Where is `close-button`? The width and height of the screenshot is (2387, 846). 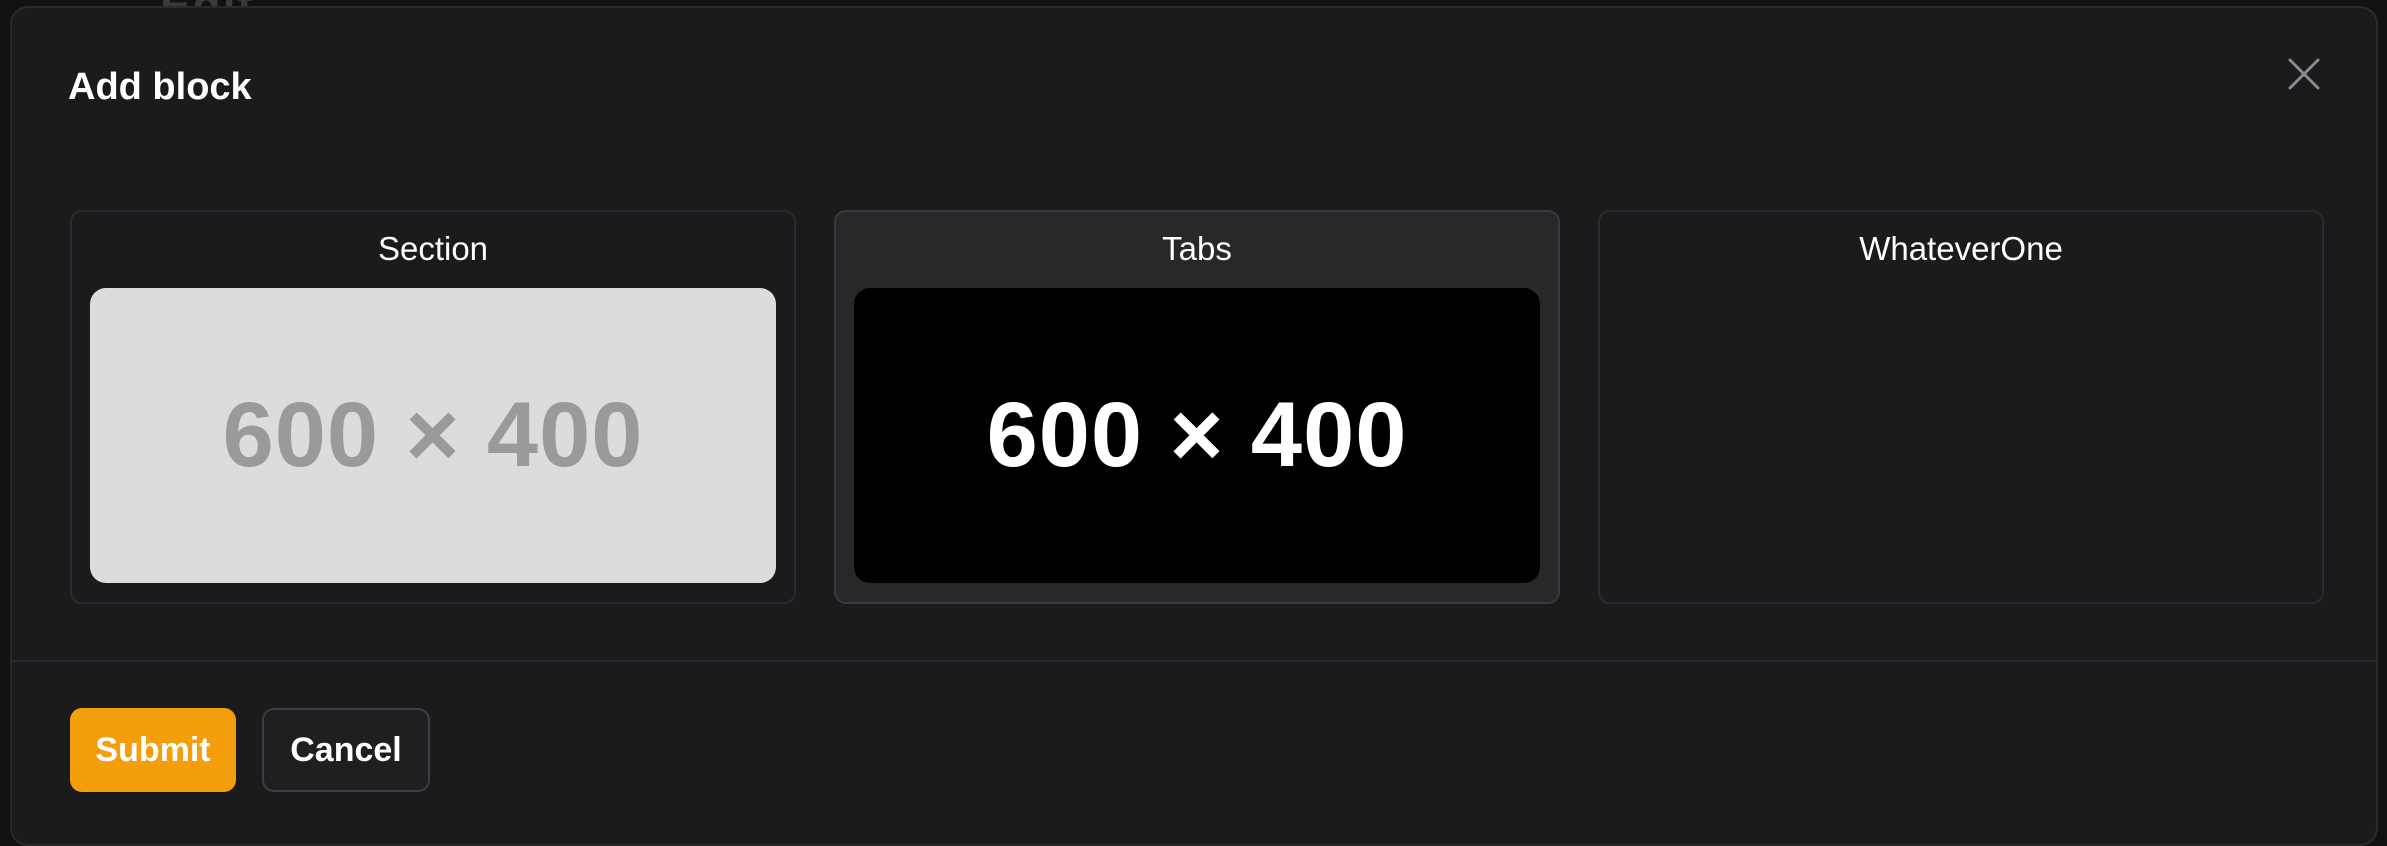 close-button is located at coordinates (2304, 74).